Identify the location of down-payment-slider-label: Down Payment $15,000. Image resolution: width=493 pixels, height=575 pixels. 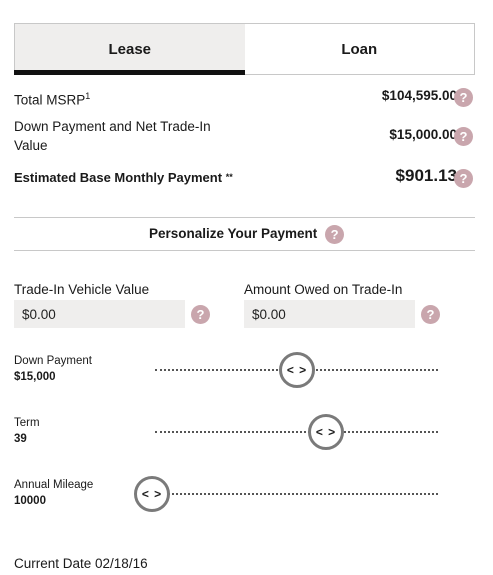
(53, 369).